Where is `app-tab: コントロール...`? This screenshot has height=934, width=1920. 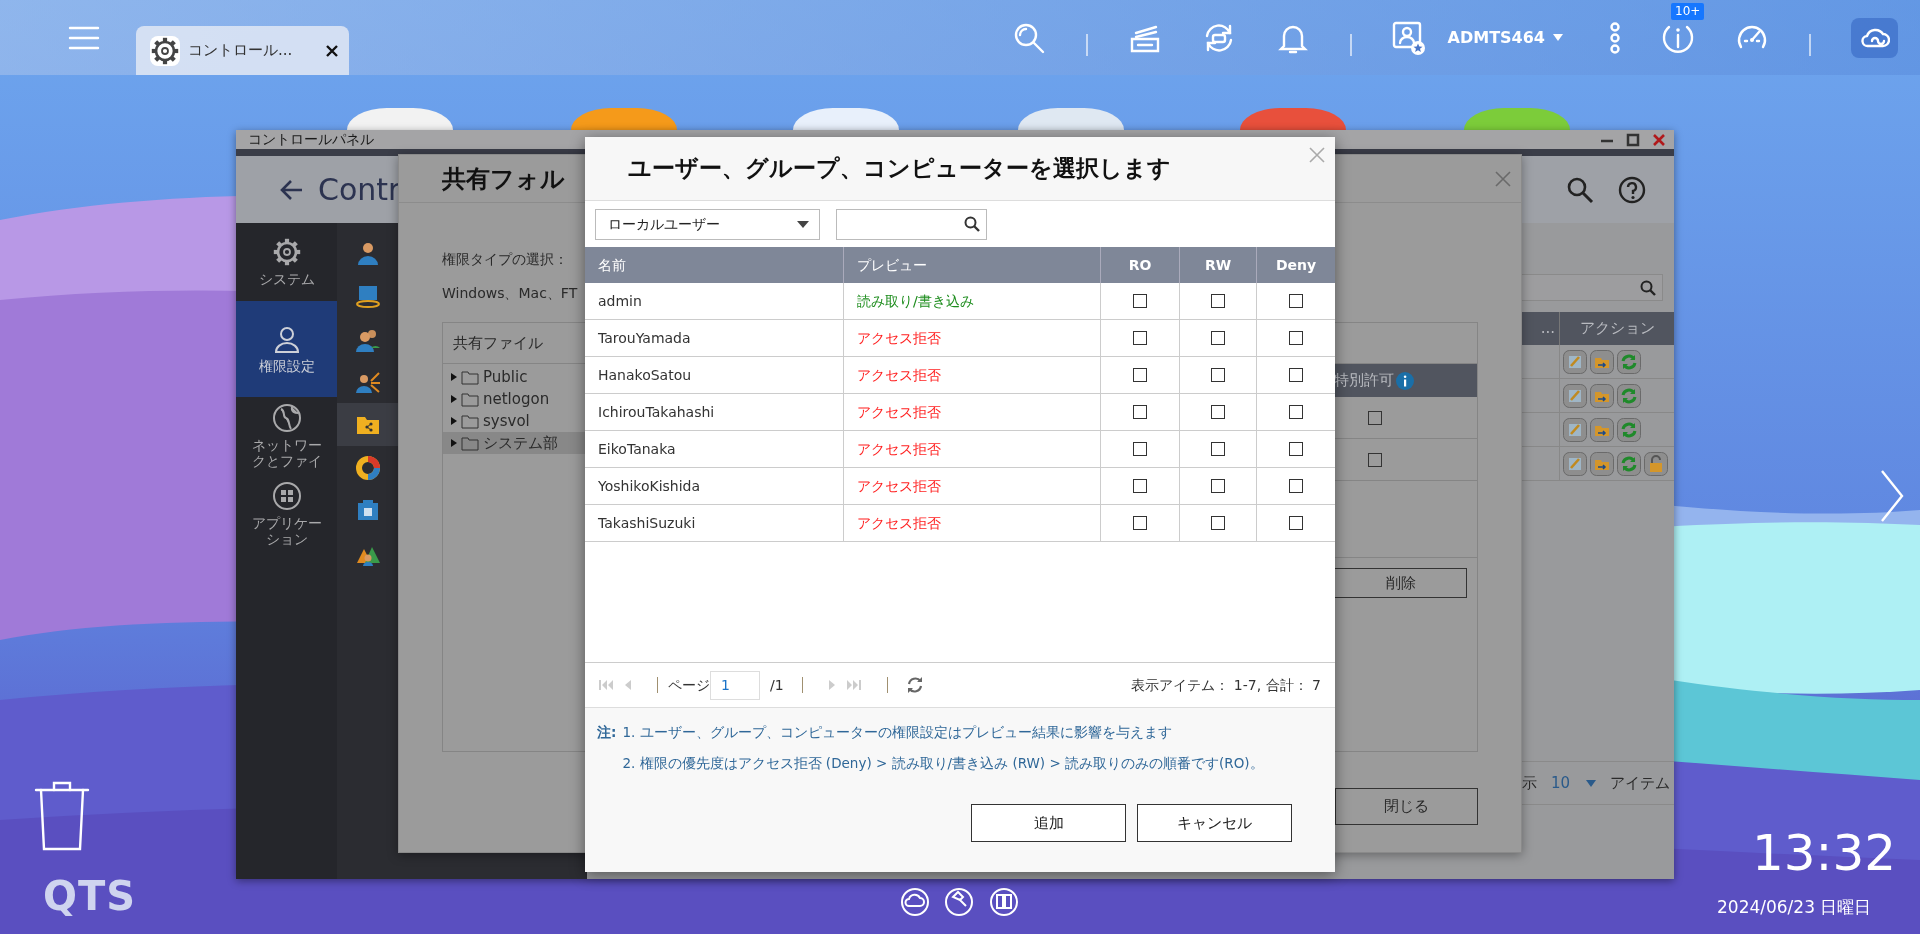 app-tab: コントロール... is located at coordinates (242, 50).